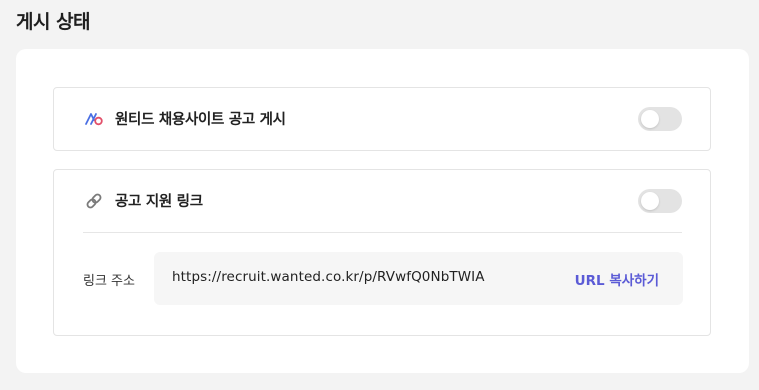  I want to click on wanted-posting-row: 원티드 채용사이트 공고 게시, so click(382, 119).